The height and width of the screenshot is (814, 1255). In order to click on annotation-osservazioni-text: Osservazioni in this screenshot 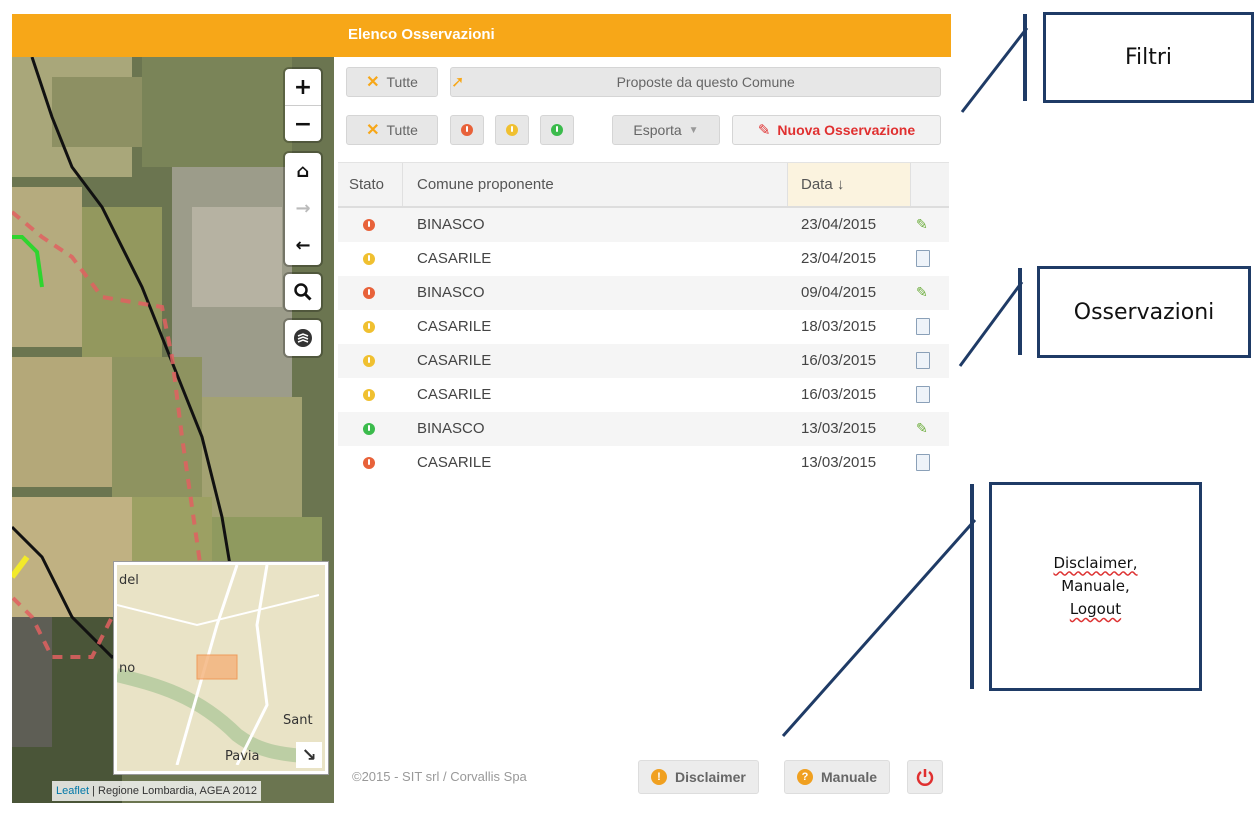, I will do `click(1144, 312)`.